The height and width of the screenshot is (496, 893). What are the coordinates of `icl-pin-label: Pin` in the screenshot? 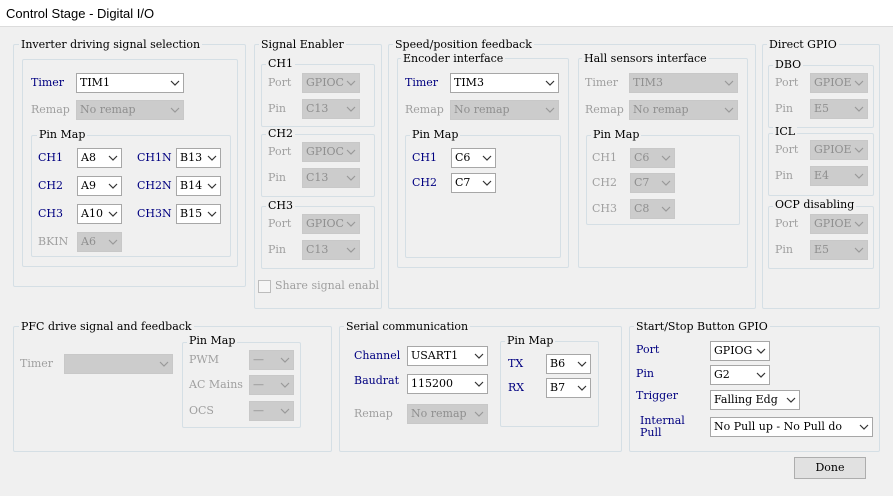 It's located at (784, 175).